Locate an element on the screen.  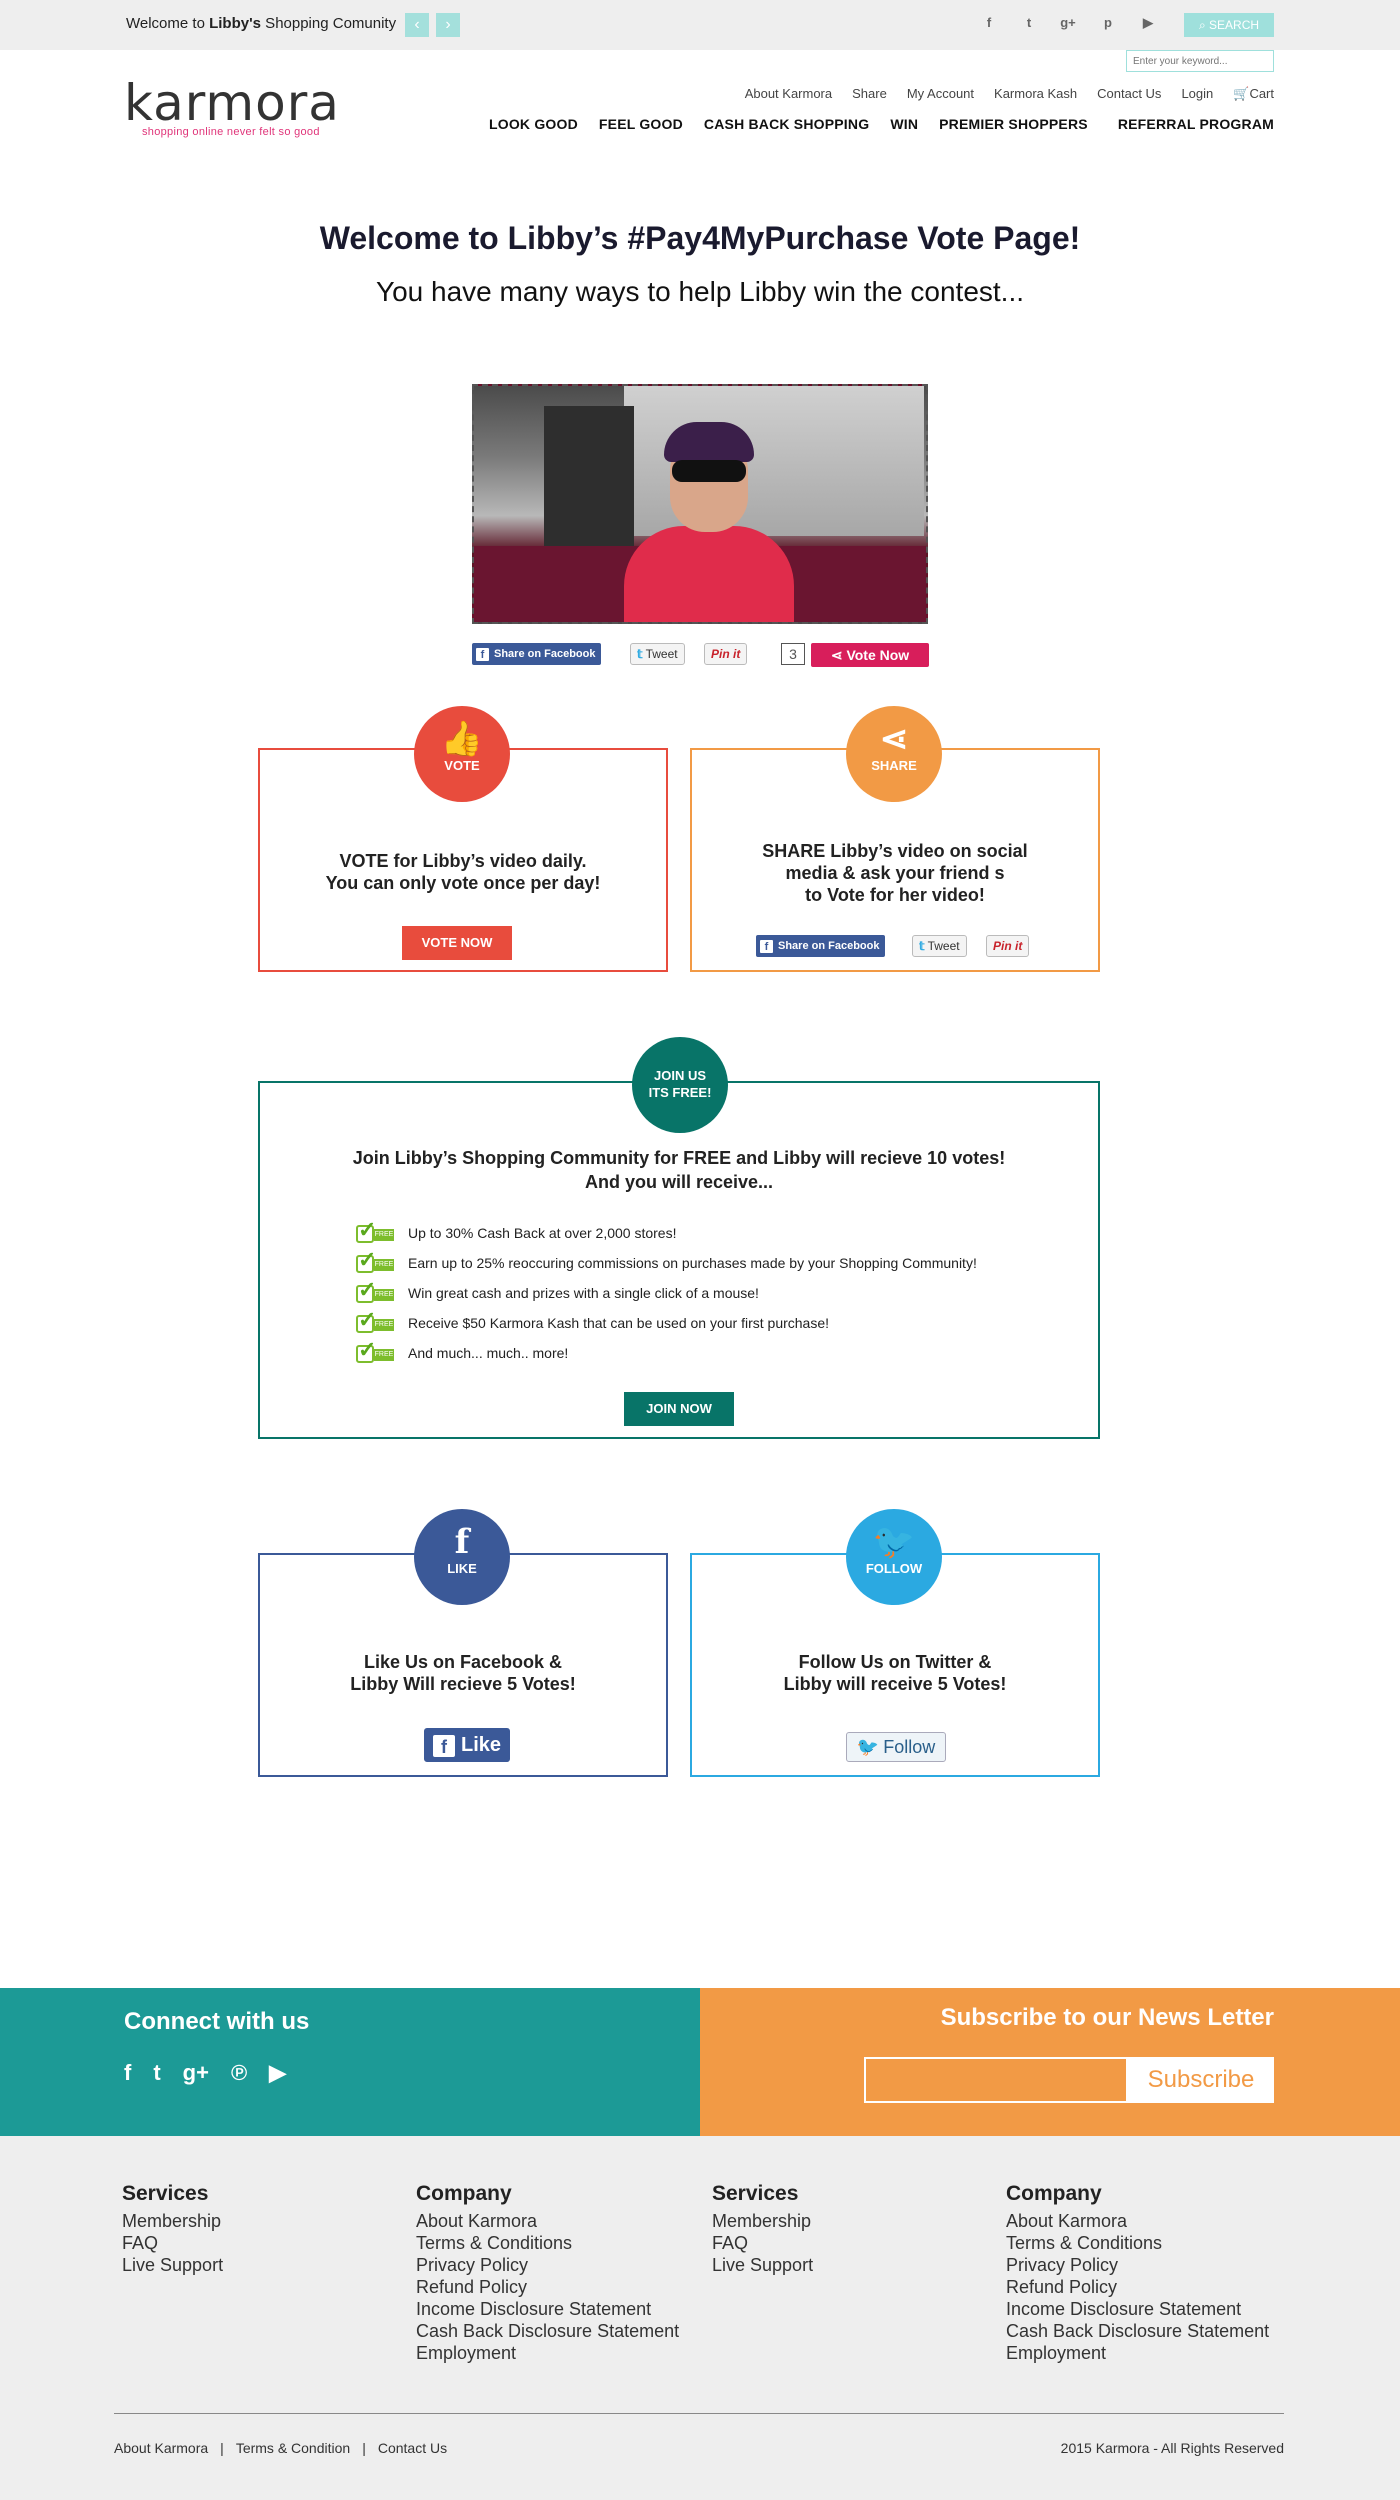
subscribe-button: Subscribe is located at coordinates (1201, 2080).